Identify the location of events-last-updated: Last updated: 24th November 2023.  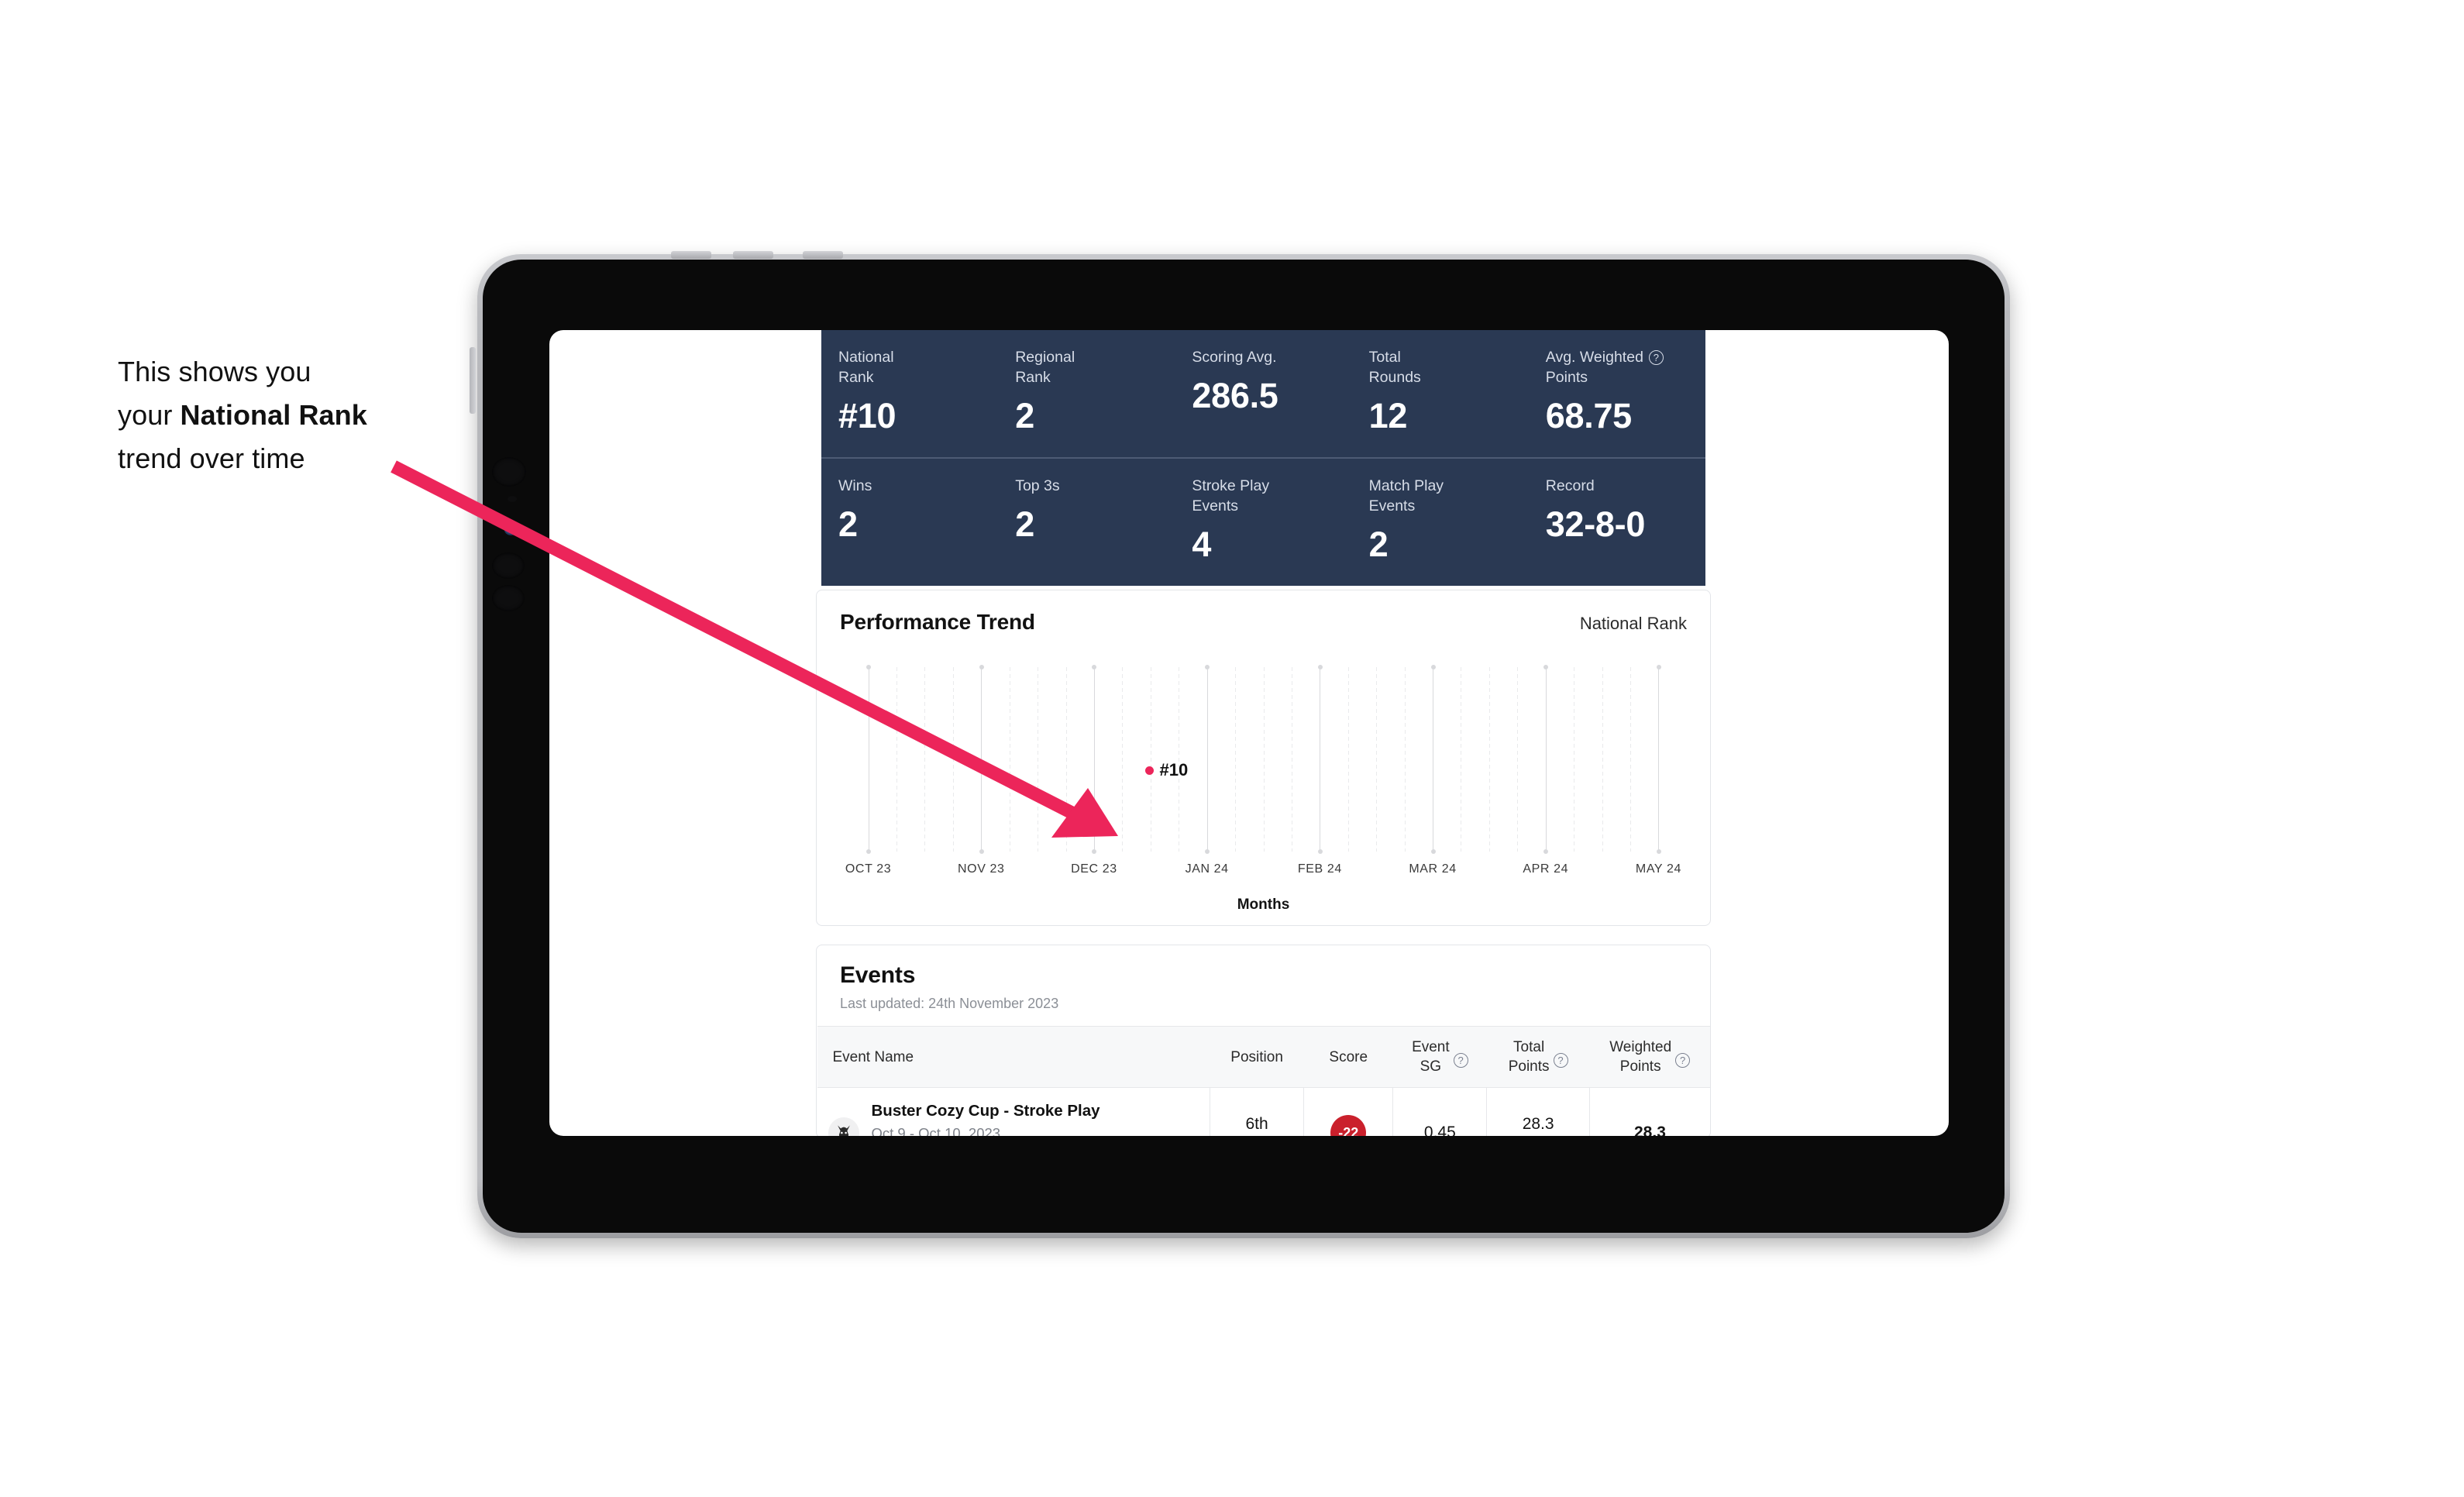
(950, 1003).